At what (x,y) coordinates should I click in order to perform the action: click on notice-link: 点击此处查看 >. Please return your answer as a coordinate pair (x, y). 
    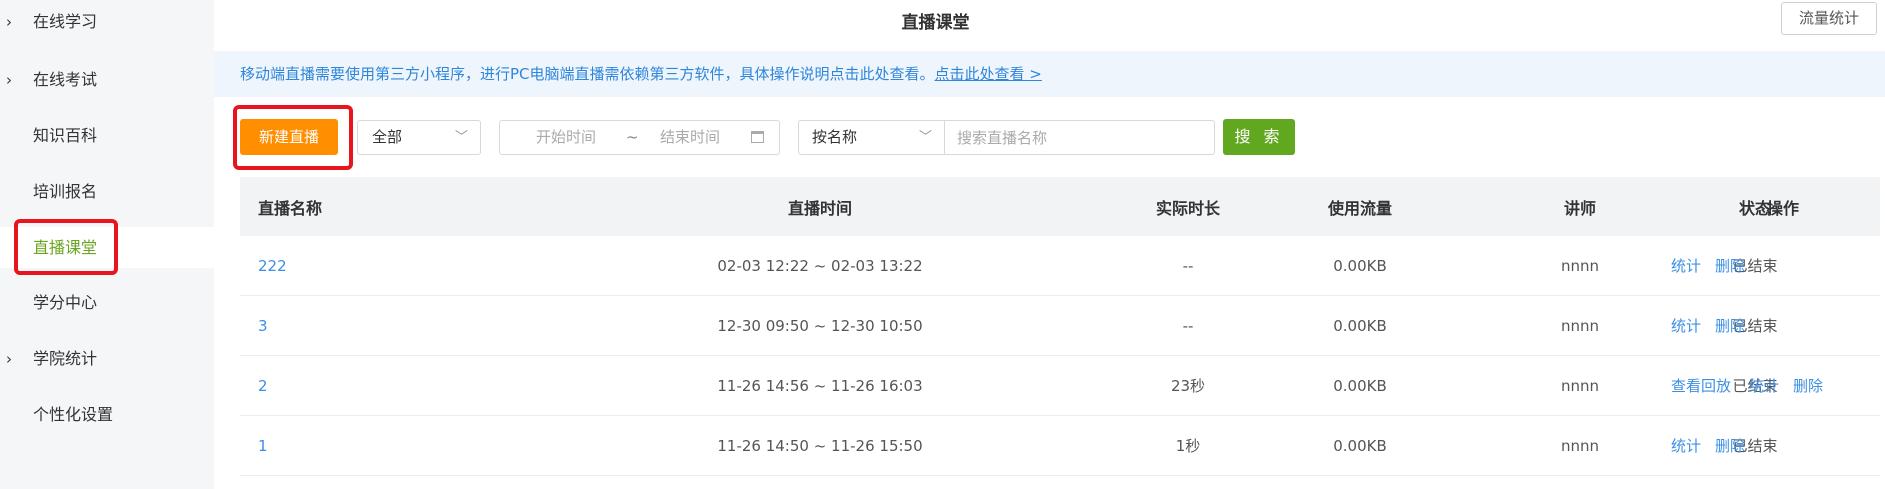
    Looking at the image, I should click on (988, 74).